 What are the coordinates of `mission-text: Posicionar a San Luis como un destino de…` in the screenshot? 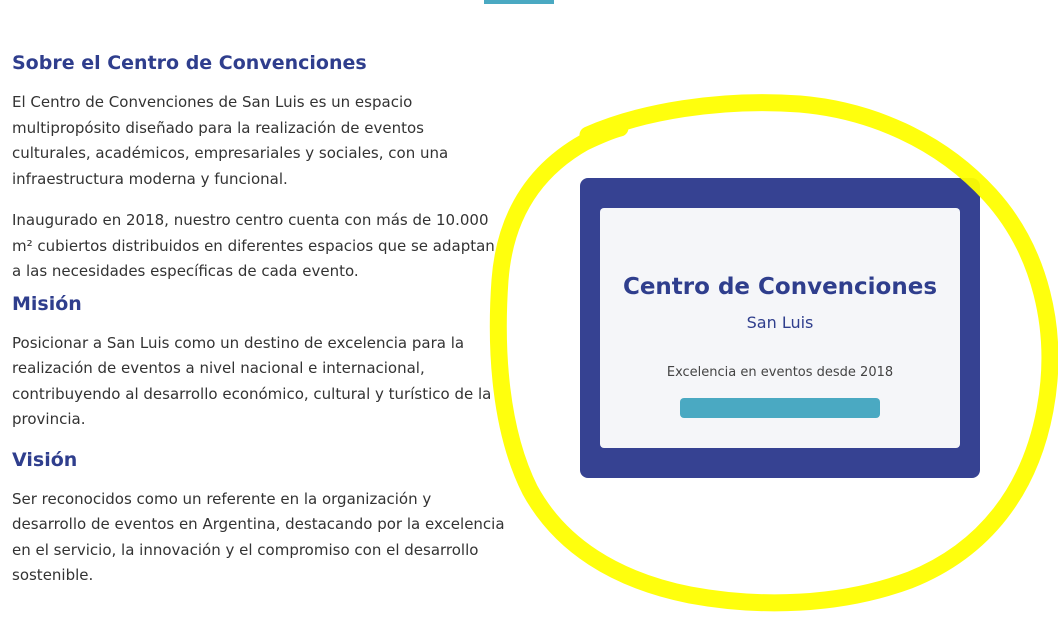 It's located at (252, 381).